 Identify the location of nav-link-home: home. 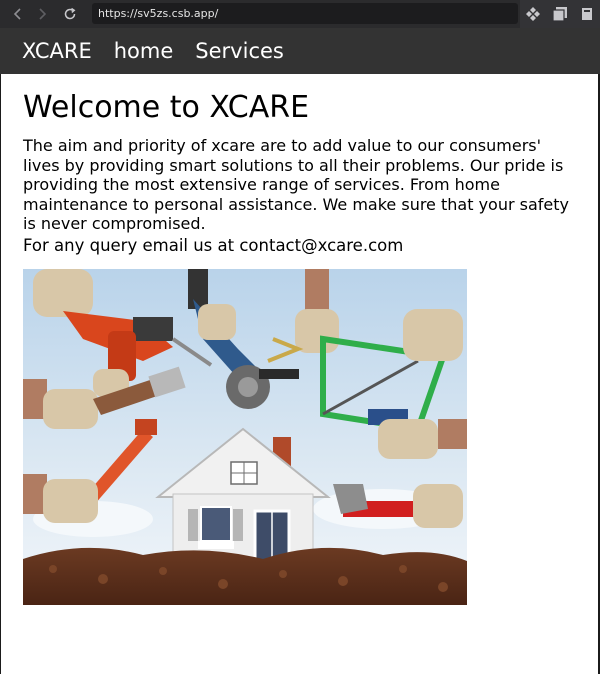
(144, 51).